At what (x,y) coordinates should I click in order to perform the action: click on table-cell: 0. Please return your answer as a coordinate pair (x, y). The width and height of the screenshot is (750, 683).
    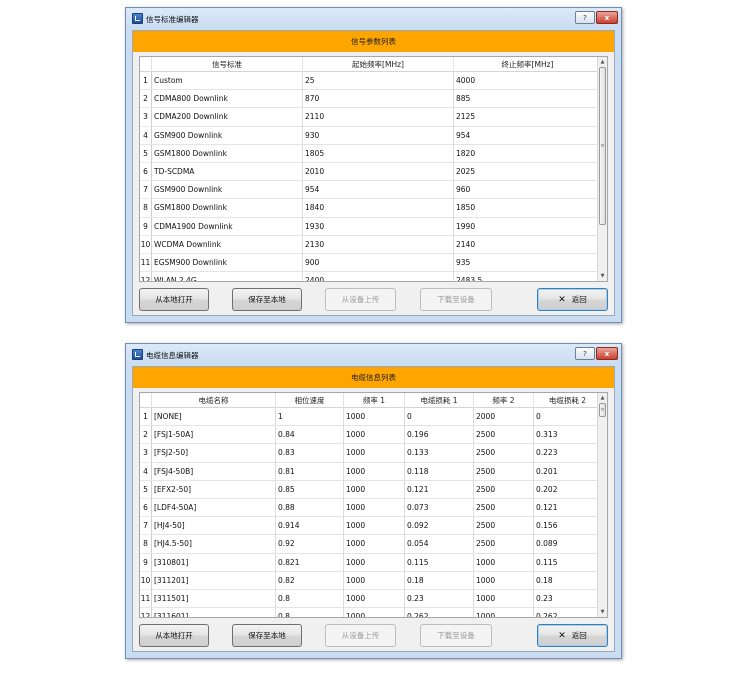
    Looking at the image, I should click on (439, 417).